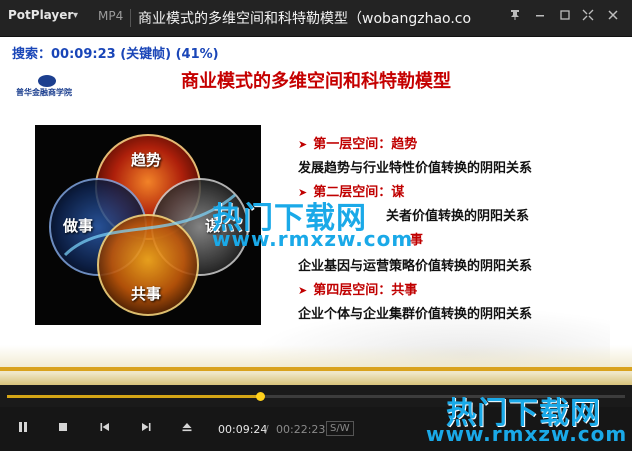 The width and height of the screenshot is (632, 451). Describe the element at coordinates (613, 18) in the screenshot. I see `close-icon` at that location.